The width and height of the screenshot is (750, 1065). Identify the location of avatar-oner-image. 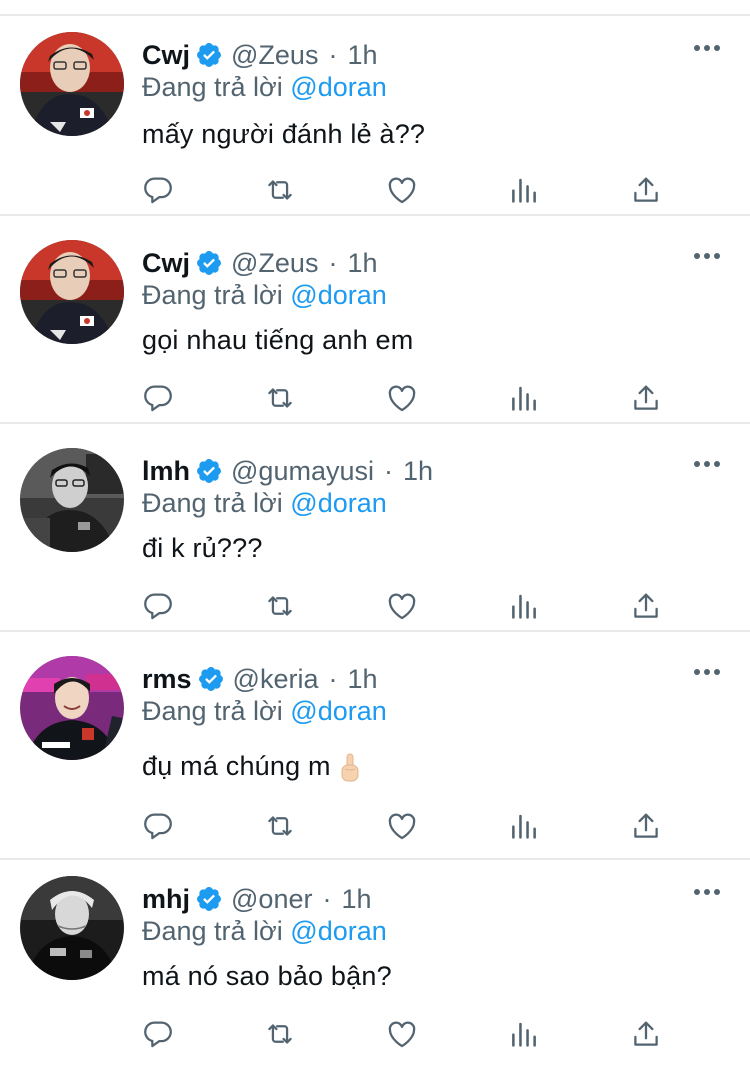
(72, 928).